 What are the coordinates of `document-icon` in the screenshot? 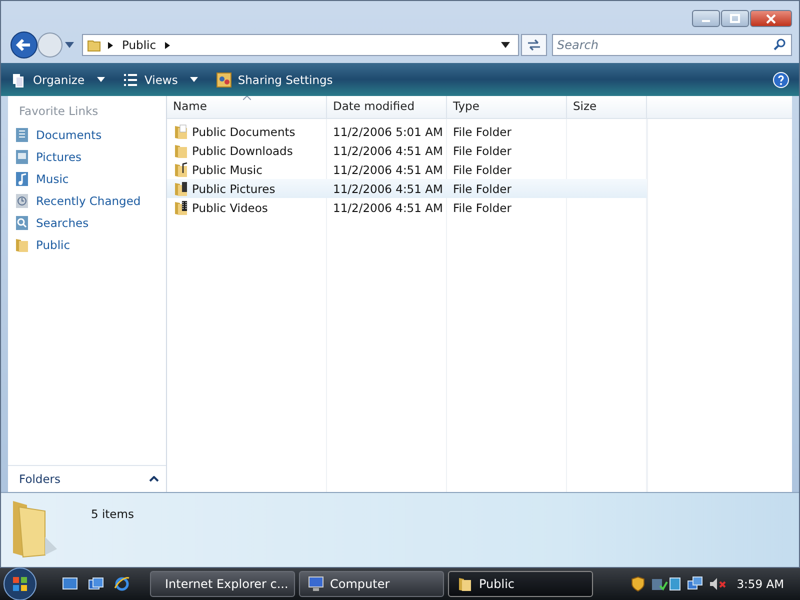 It's located at (22, 135).